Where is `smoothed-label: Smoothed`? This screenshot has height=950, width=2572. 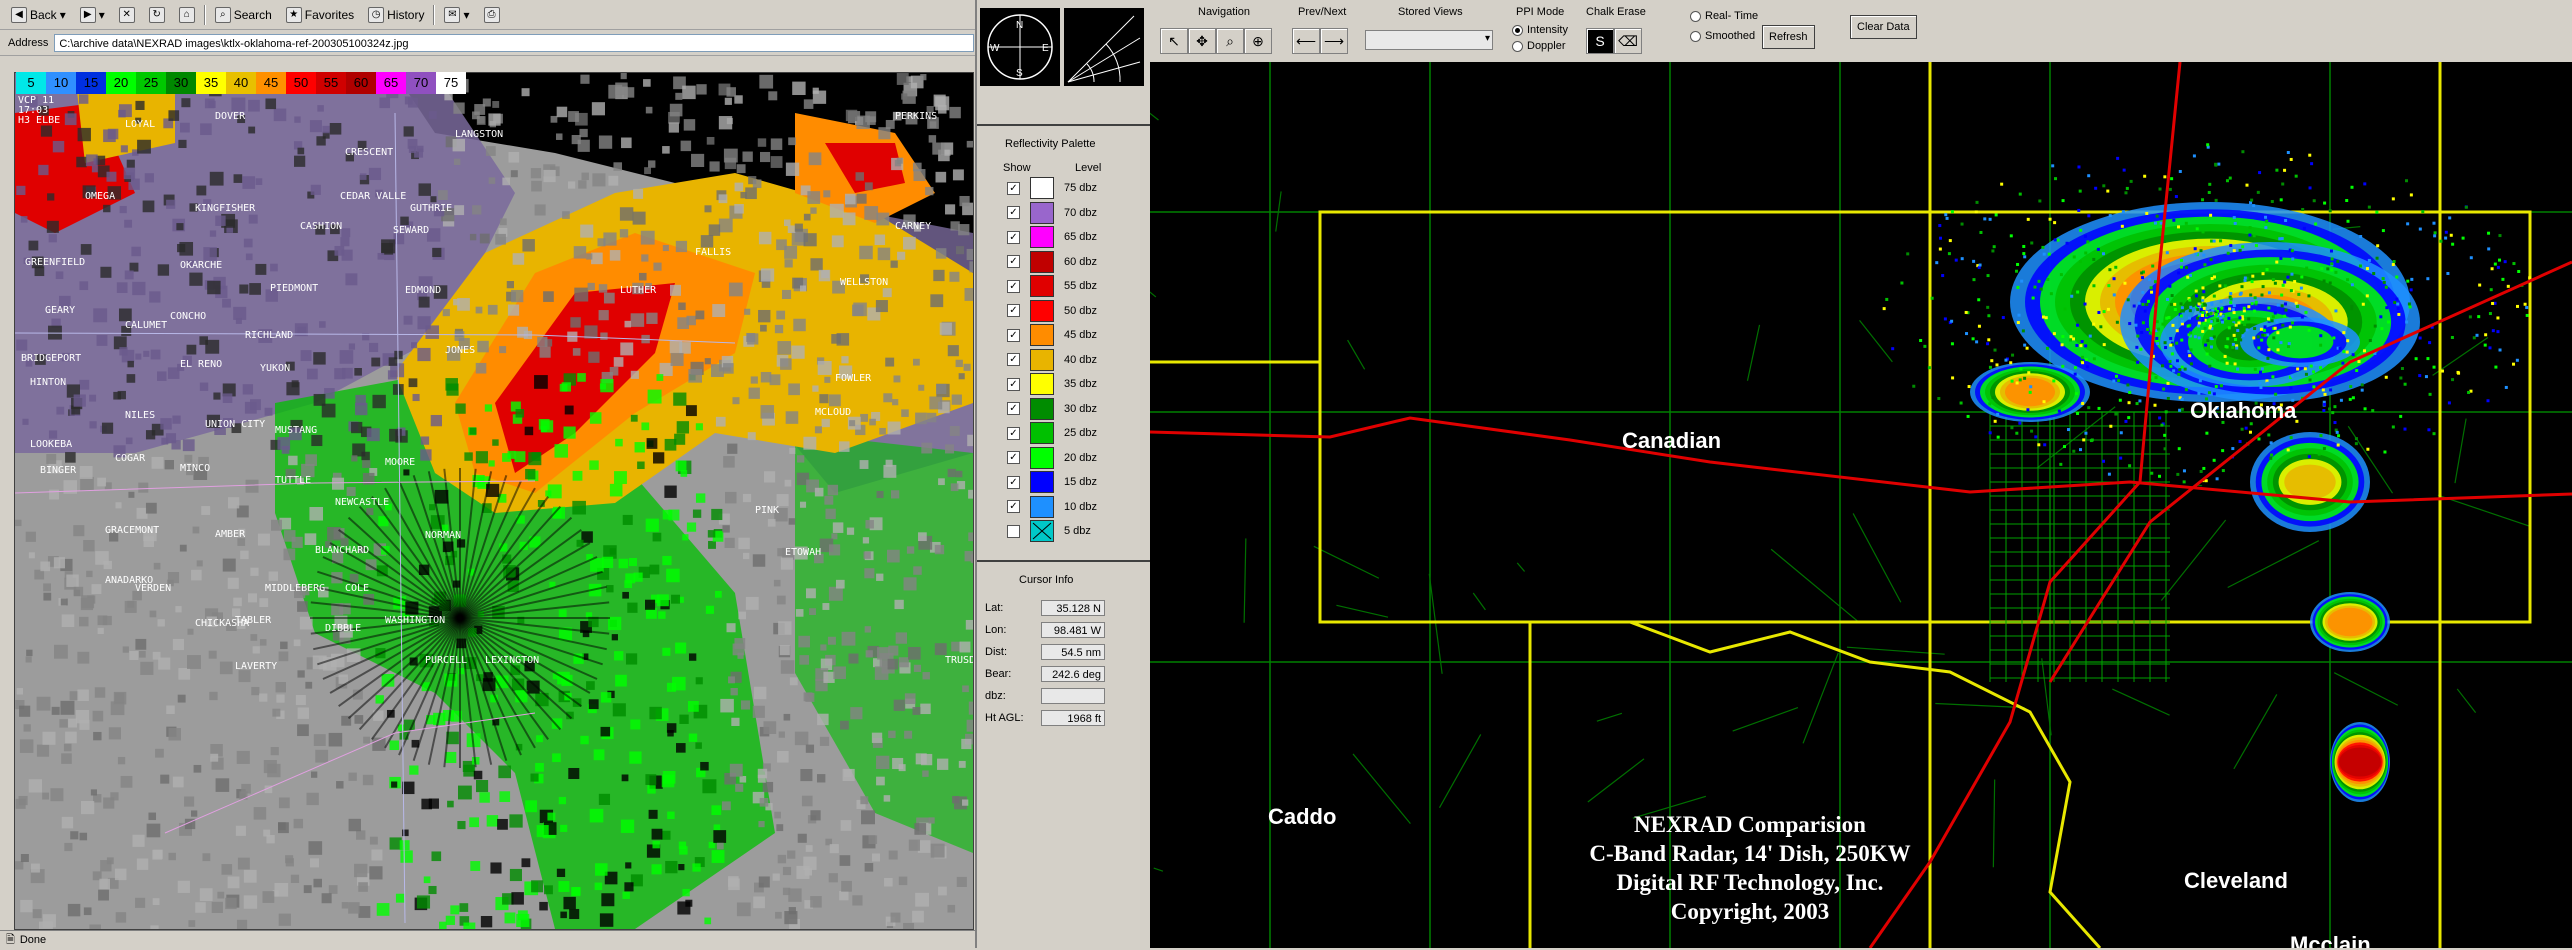
smoothed-label: Smoothed is located at coordinates (1730, 36).